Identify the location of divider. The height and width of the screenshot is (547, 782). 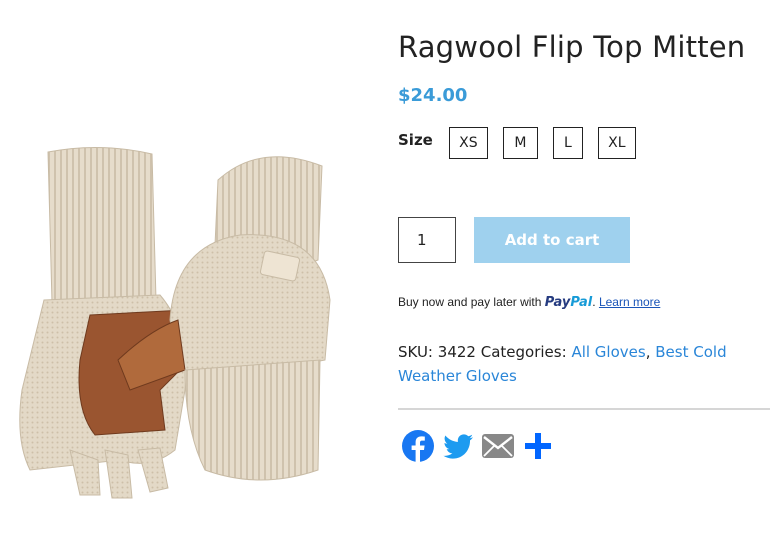
(584, 409).